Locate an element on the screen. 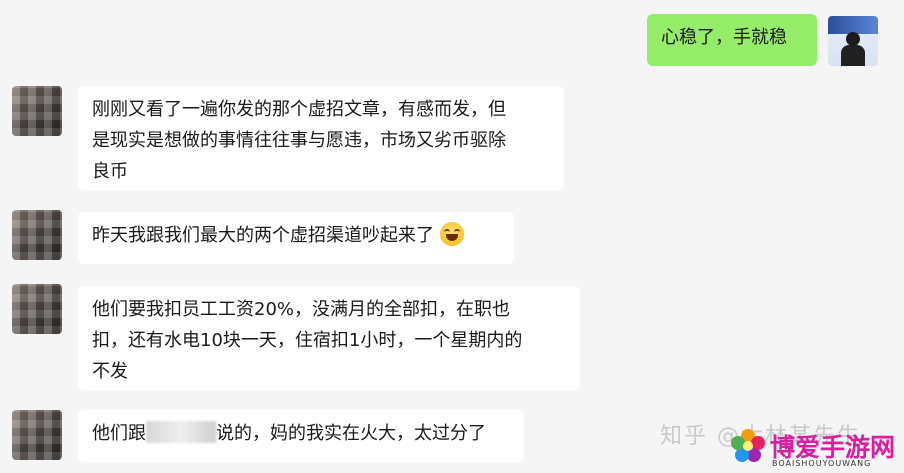 Image resolution: width=904 pixels, height=473 pixels. redacted-text is located at coordinates (181, 432).